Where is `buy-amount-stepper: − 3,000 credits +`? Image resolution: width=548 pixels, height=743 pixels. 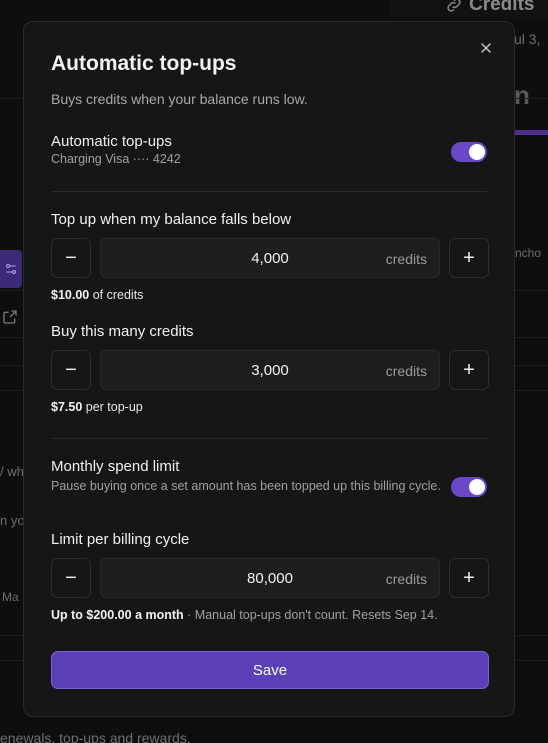
buy-amount-stepper: − 3,000 credits + is located at coordinates (270, 370).